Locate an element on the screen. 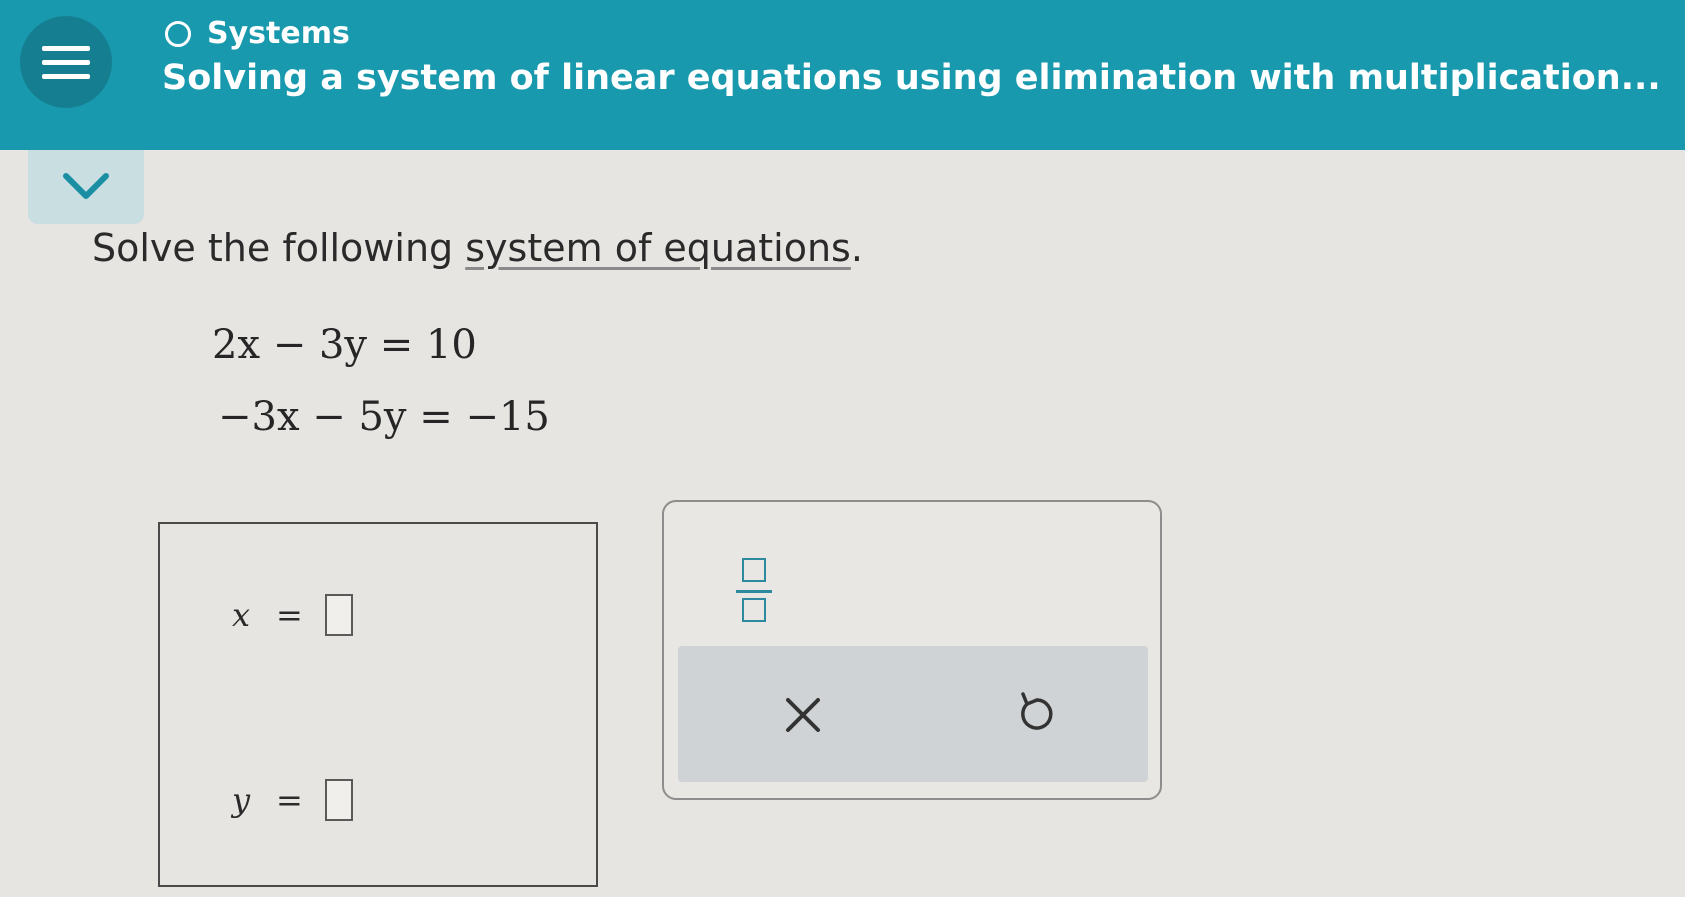 This screenshot has height=897, width=1685. topic-row: Systems is located at coordinates (257, 33).